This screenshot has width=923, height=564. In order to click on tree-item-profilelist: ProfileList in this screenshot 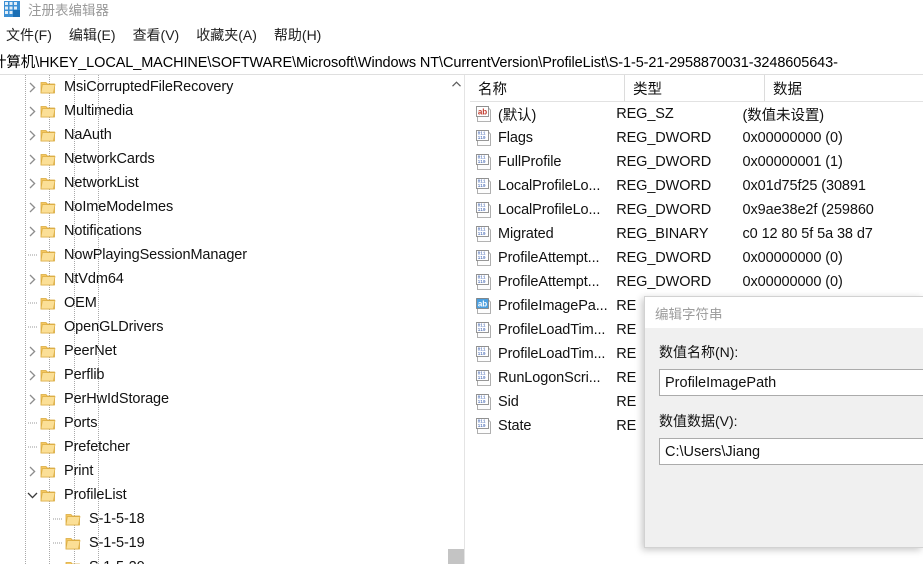, I will do `click(223, 495)`.